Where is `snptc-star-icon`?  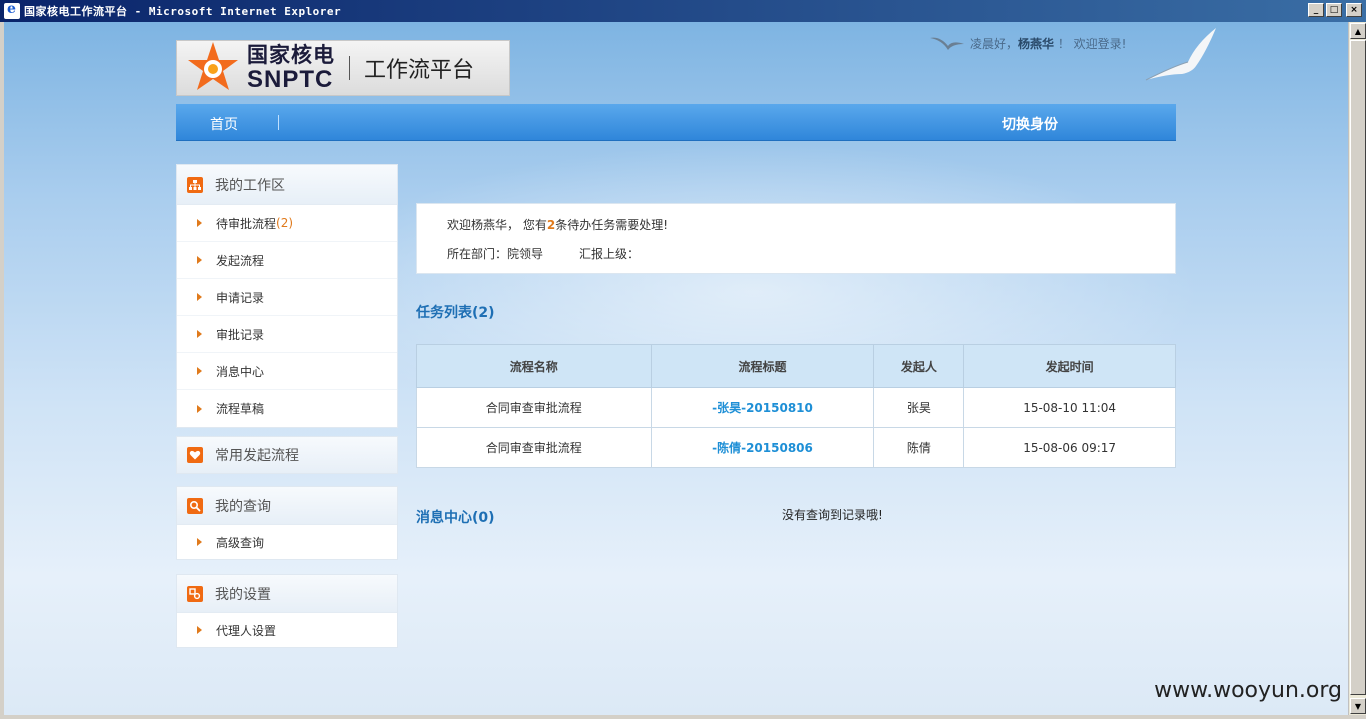 snptc-star-icon is located at coordinates (213, 68).